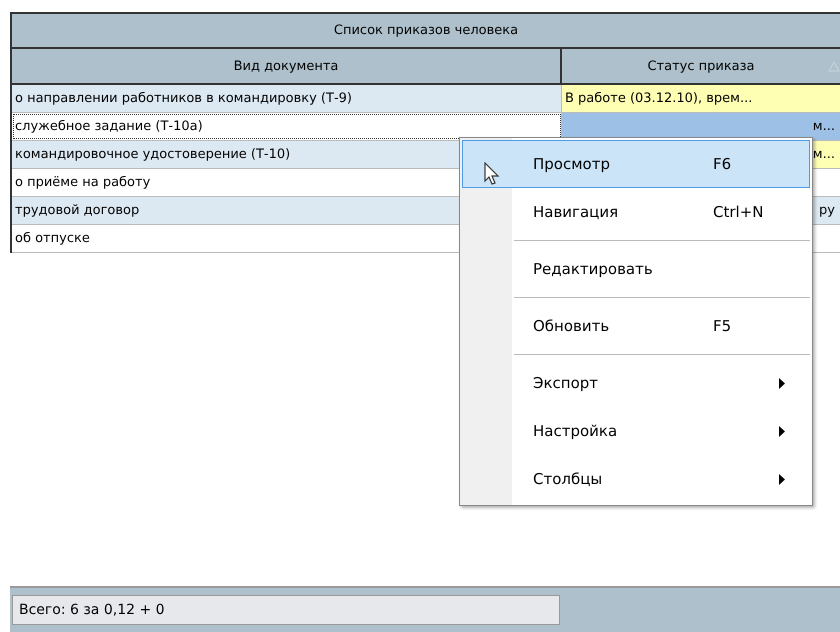 The height and width of the screenshot is (632, 840). I want to click on column-header: Статус приказа, so click(701, 66).